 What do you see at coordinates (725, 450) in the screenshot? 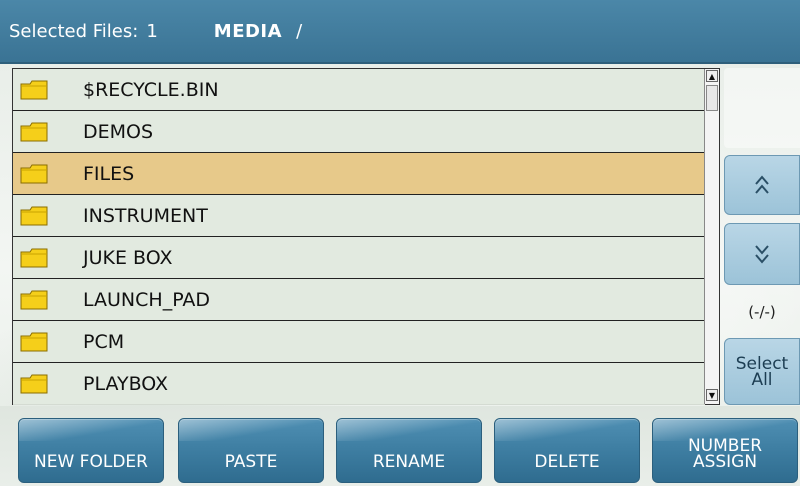
I see `number-assign-button: NUMBER ASSIGN` at bounding box center [725, 450].